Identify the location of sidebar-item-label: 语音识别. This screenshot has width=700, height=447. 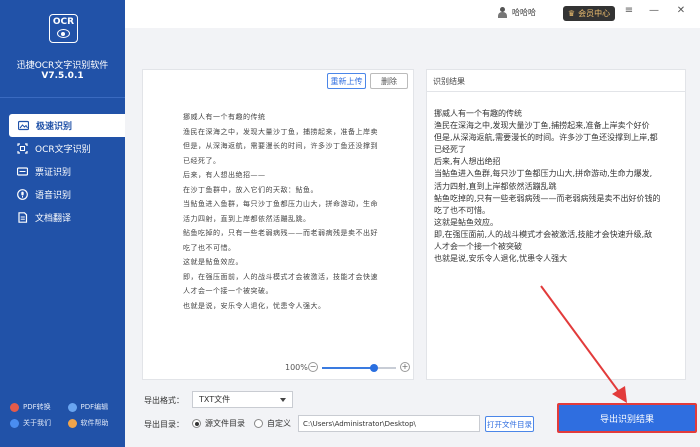
(53, 196).